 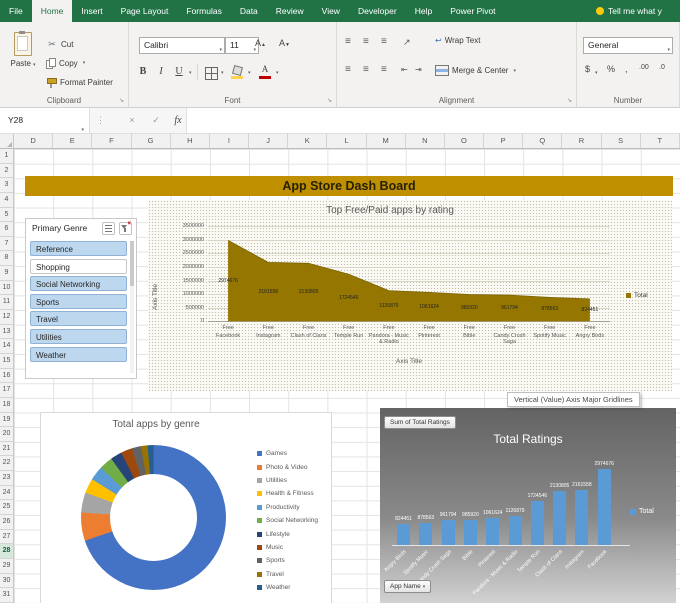 What do you see at coordinates (644, 67) in the screenshot?
I see `increase-decimal-icon: .00` at bounding box center [644, 67].